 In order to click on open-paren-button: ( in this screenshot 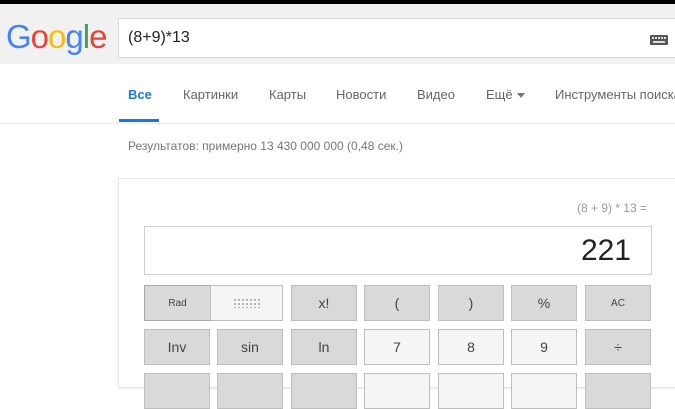, I will do `click(397, 303)`.